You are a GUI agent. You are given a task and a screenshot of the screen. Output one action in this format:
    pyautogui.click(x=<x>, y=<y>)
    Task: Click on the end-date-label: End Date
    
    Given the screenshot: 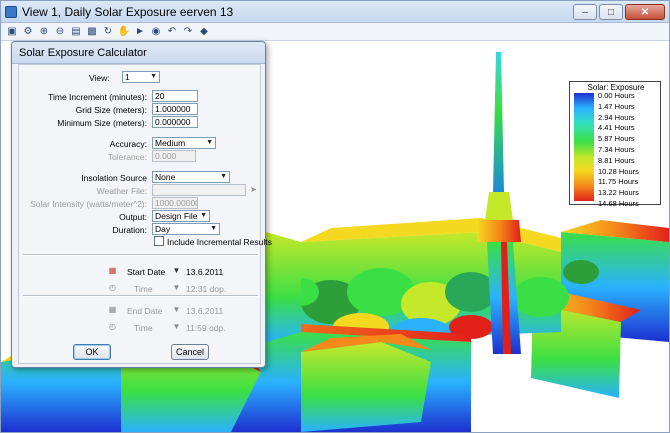 What is the action you would take?
    pyautogui.click(x=145, y=311)
    